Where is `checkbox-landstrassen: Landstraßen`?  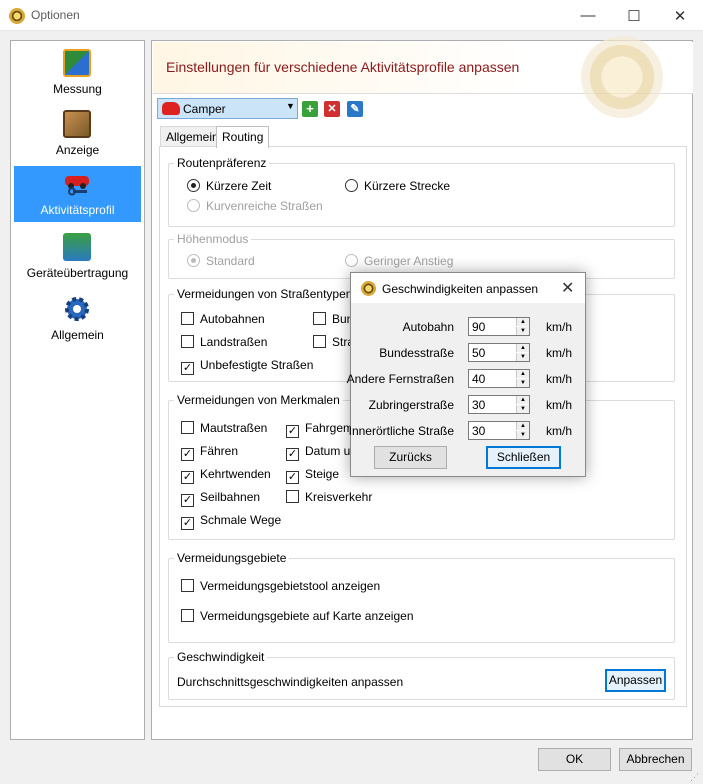
checkbox-landstrassen: Landstraßen is located at coordinates (224, 342).